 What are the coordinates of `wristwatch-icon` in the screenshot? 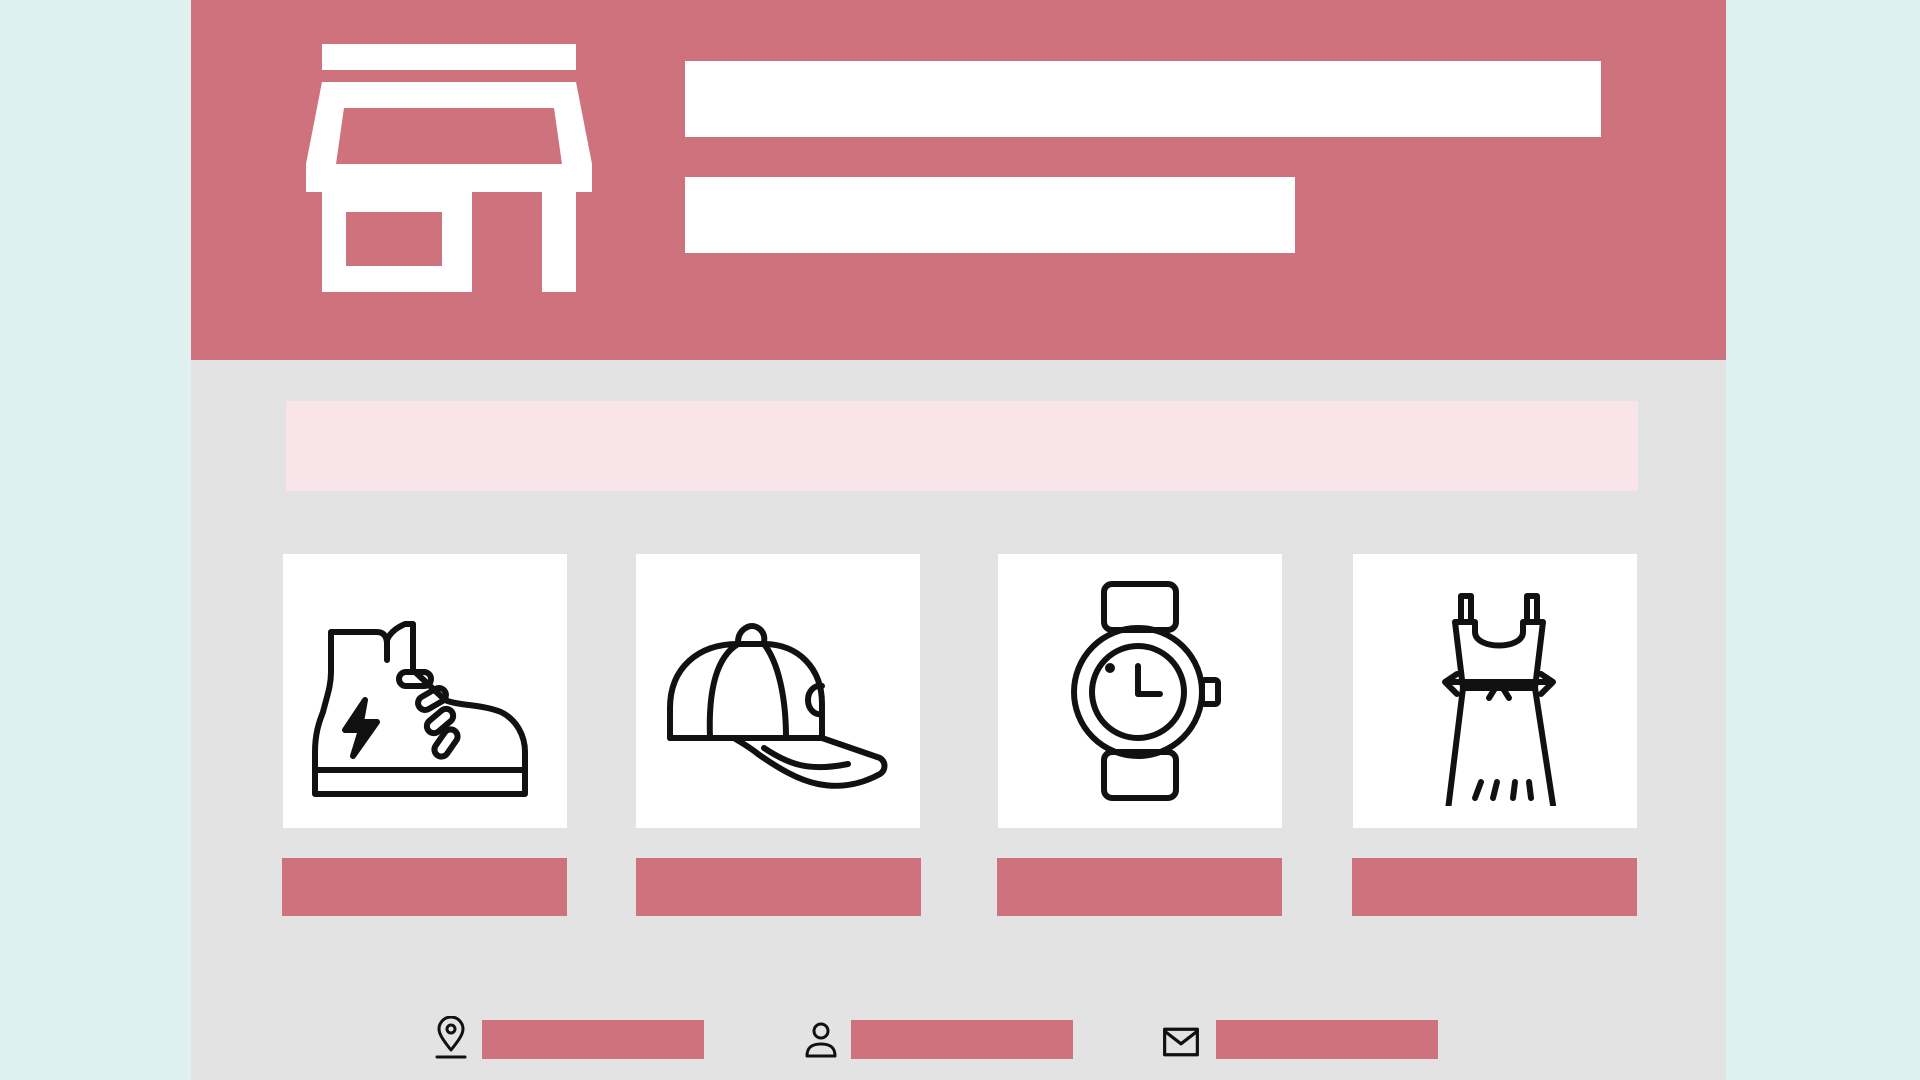 It's located at (1146, 691).